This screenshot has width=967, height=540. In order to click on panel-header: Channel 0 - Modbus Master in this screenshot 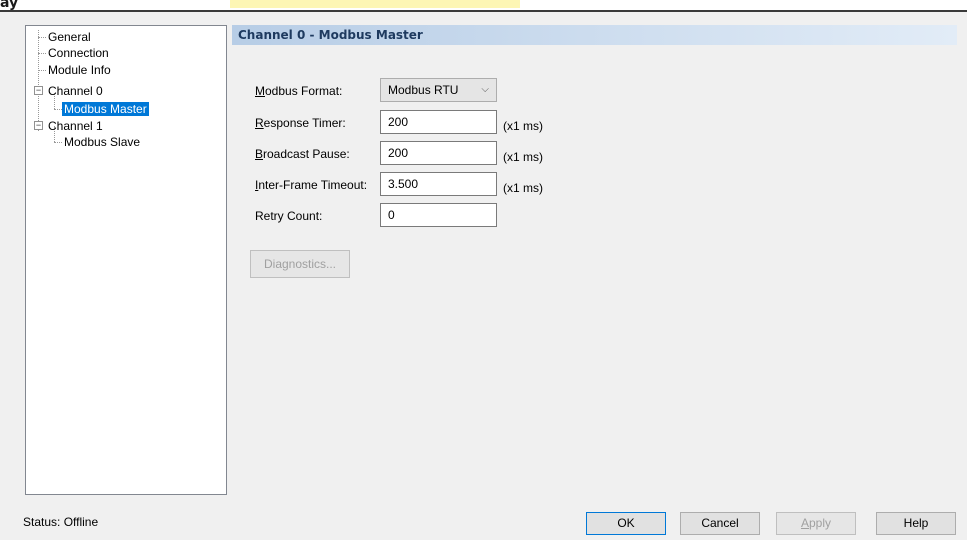, I will do `click(594, 35)`.